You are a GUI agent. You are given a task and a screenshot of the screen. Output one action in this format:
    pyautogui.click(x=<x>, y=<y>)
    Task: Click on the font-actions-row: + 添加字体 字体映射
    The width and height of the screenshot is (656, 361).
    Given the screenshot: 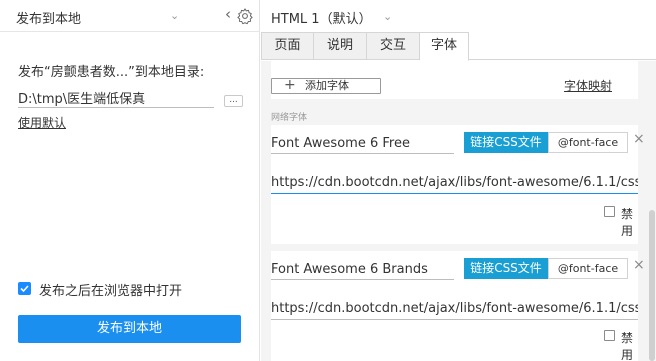 What is the action you would take?
    pyautogui.click(x=454, y=80)
    